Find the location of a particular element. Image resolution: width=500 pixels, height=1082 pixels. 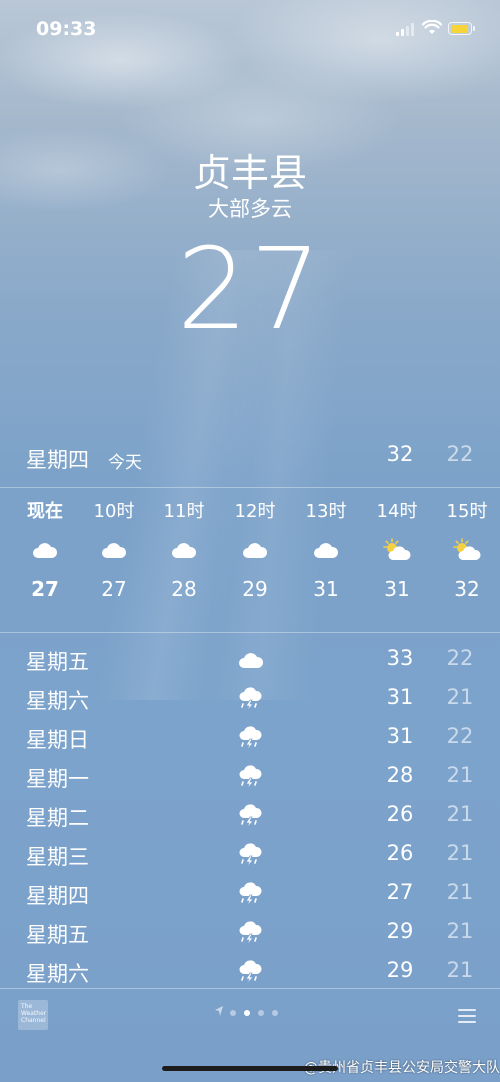

hour-label: 14时 is located at coordinates (397, 511).